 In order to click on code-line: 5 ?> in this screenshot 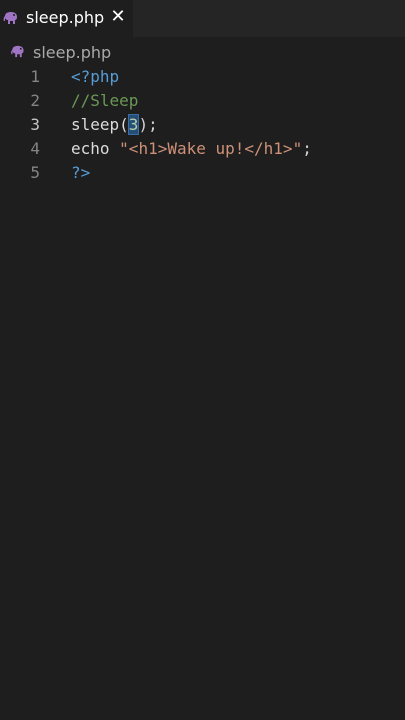, I will do `click(202, 173)`.